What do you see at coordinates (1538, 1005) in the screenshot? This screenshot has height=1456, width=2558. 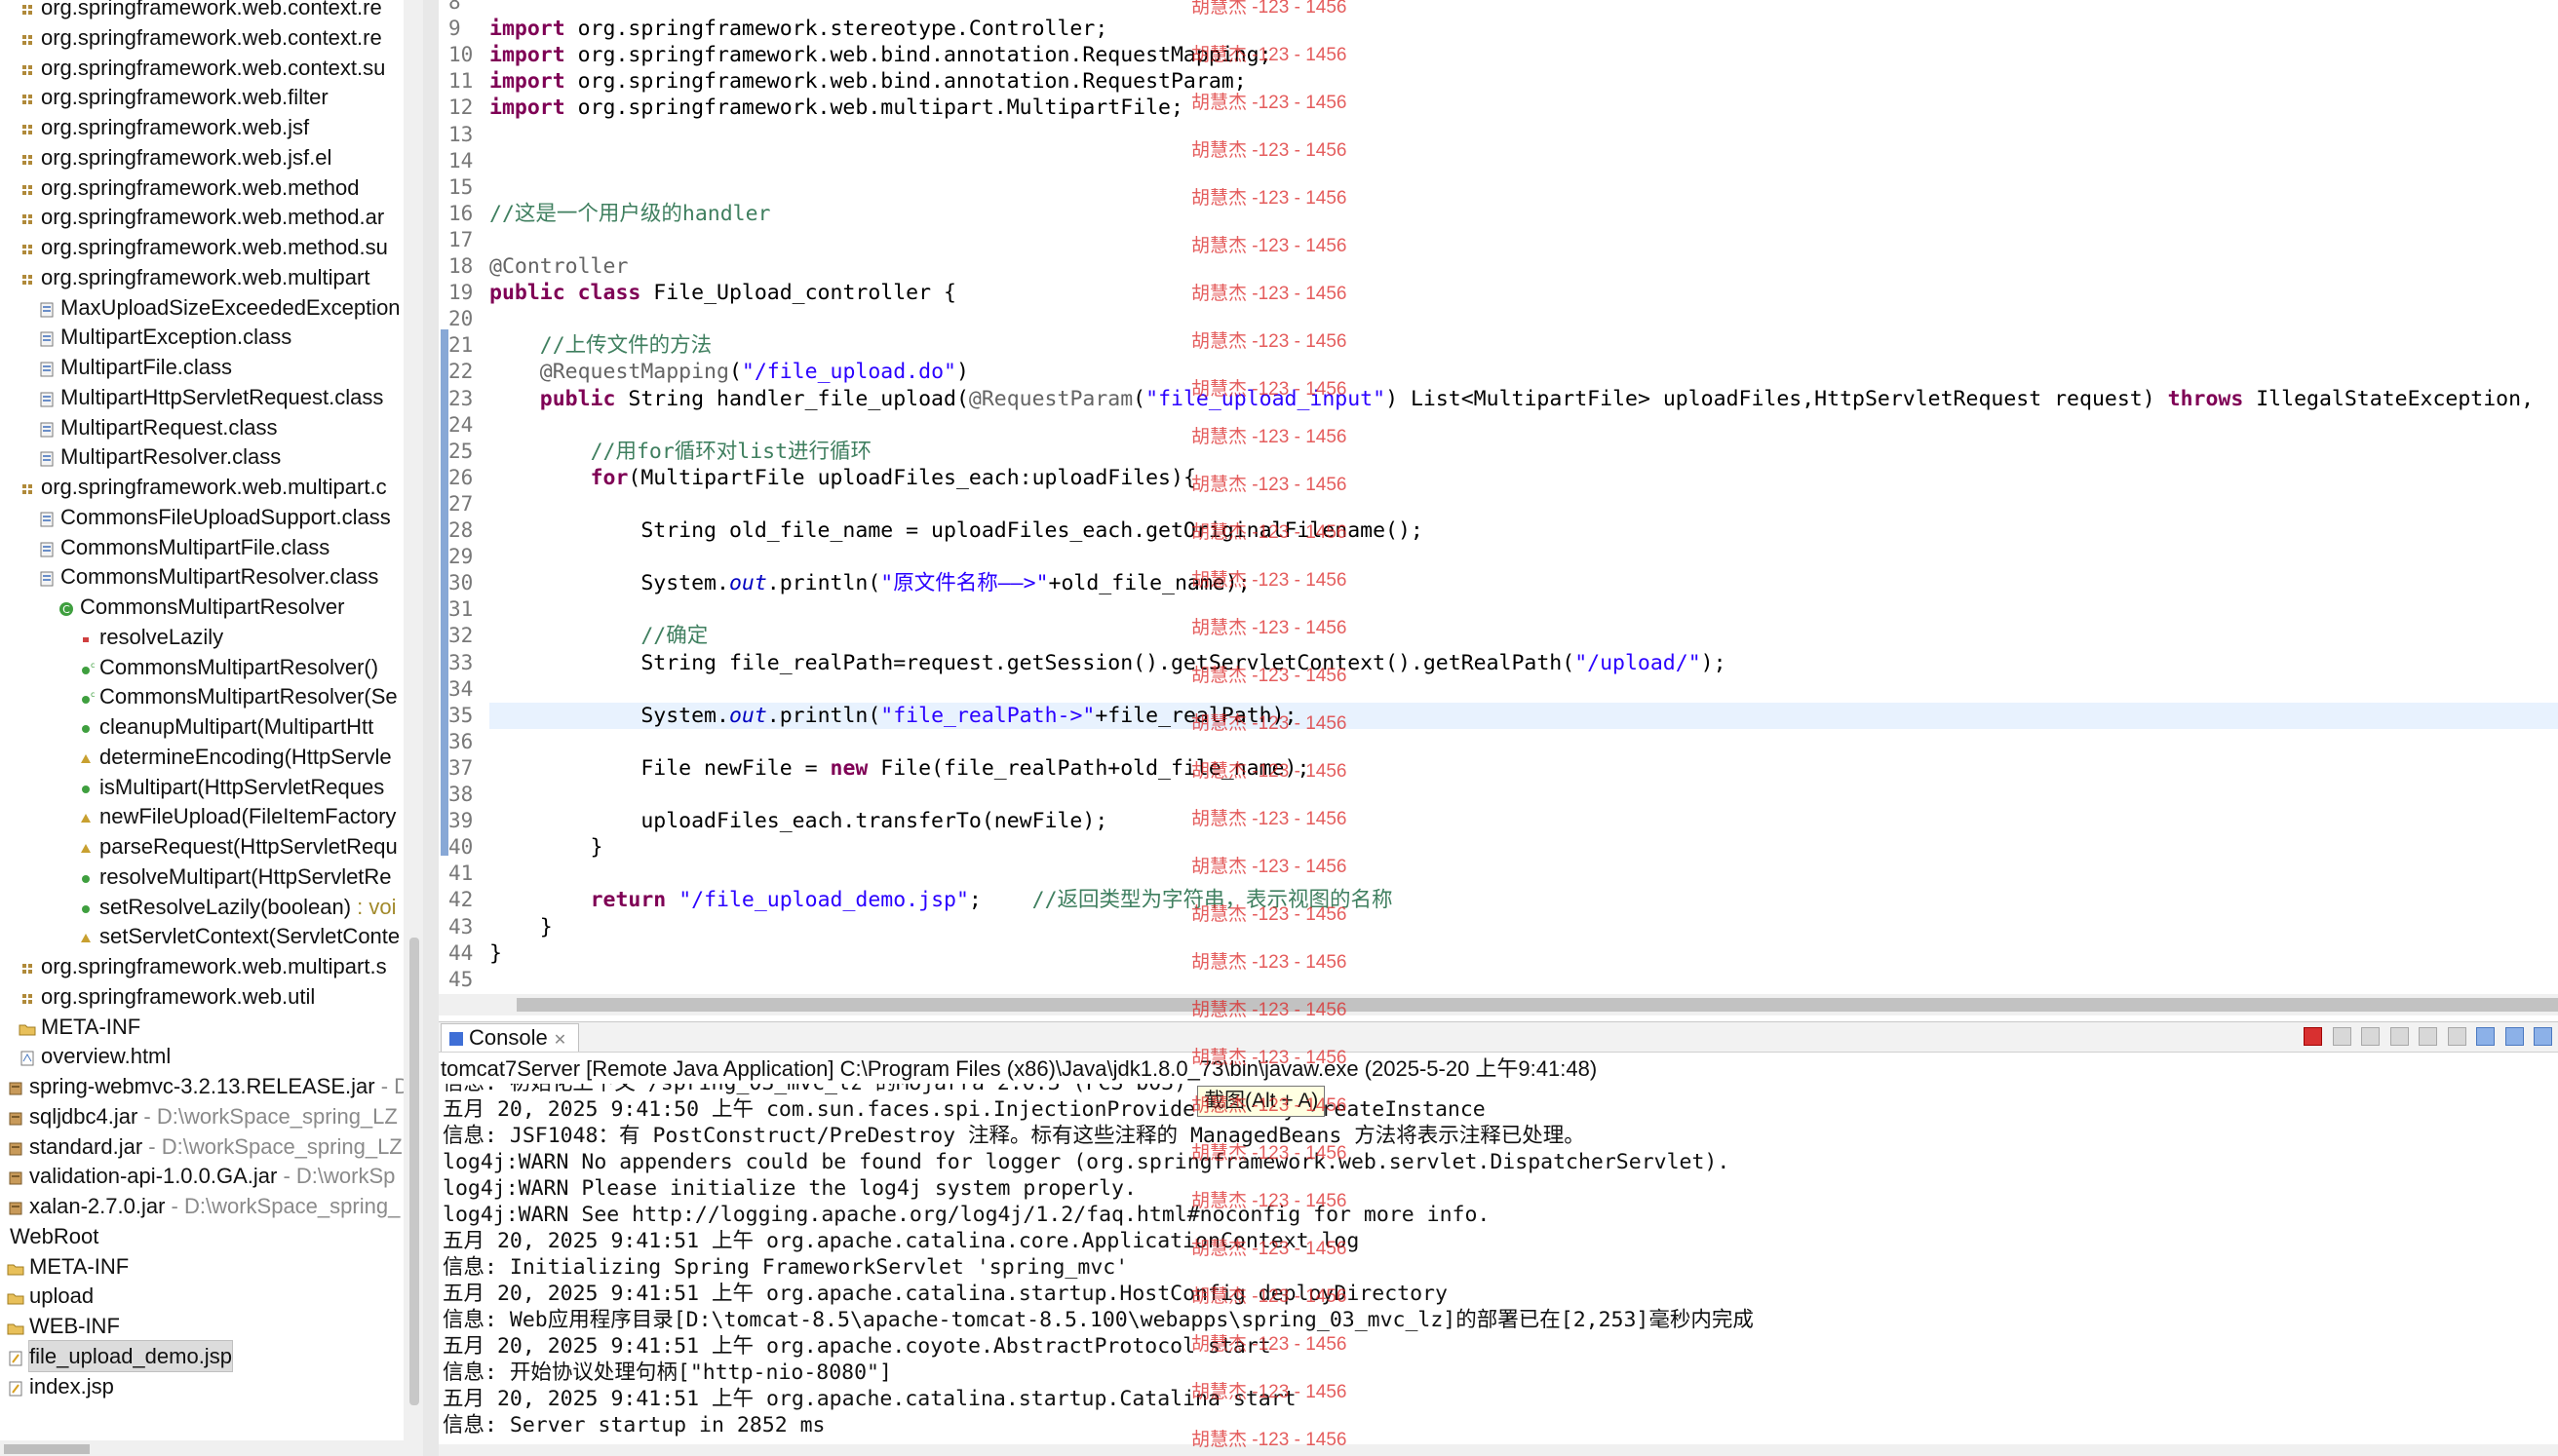 I see `editor-horizontal-scroll-thumb` at bounding box center [1538, 1005].